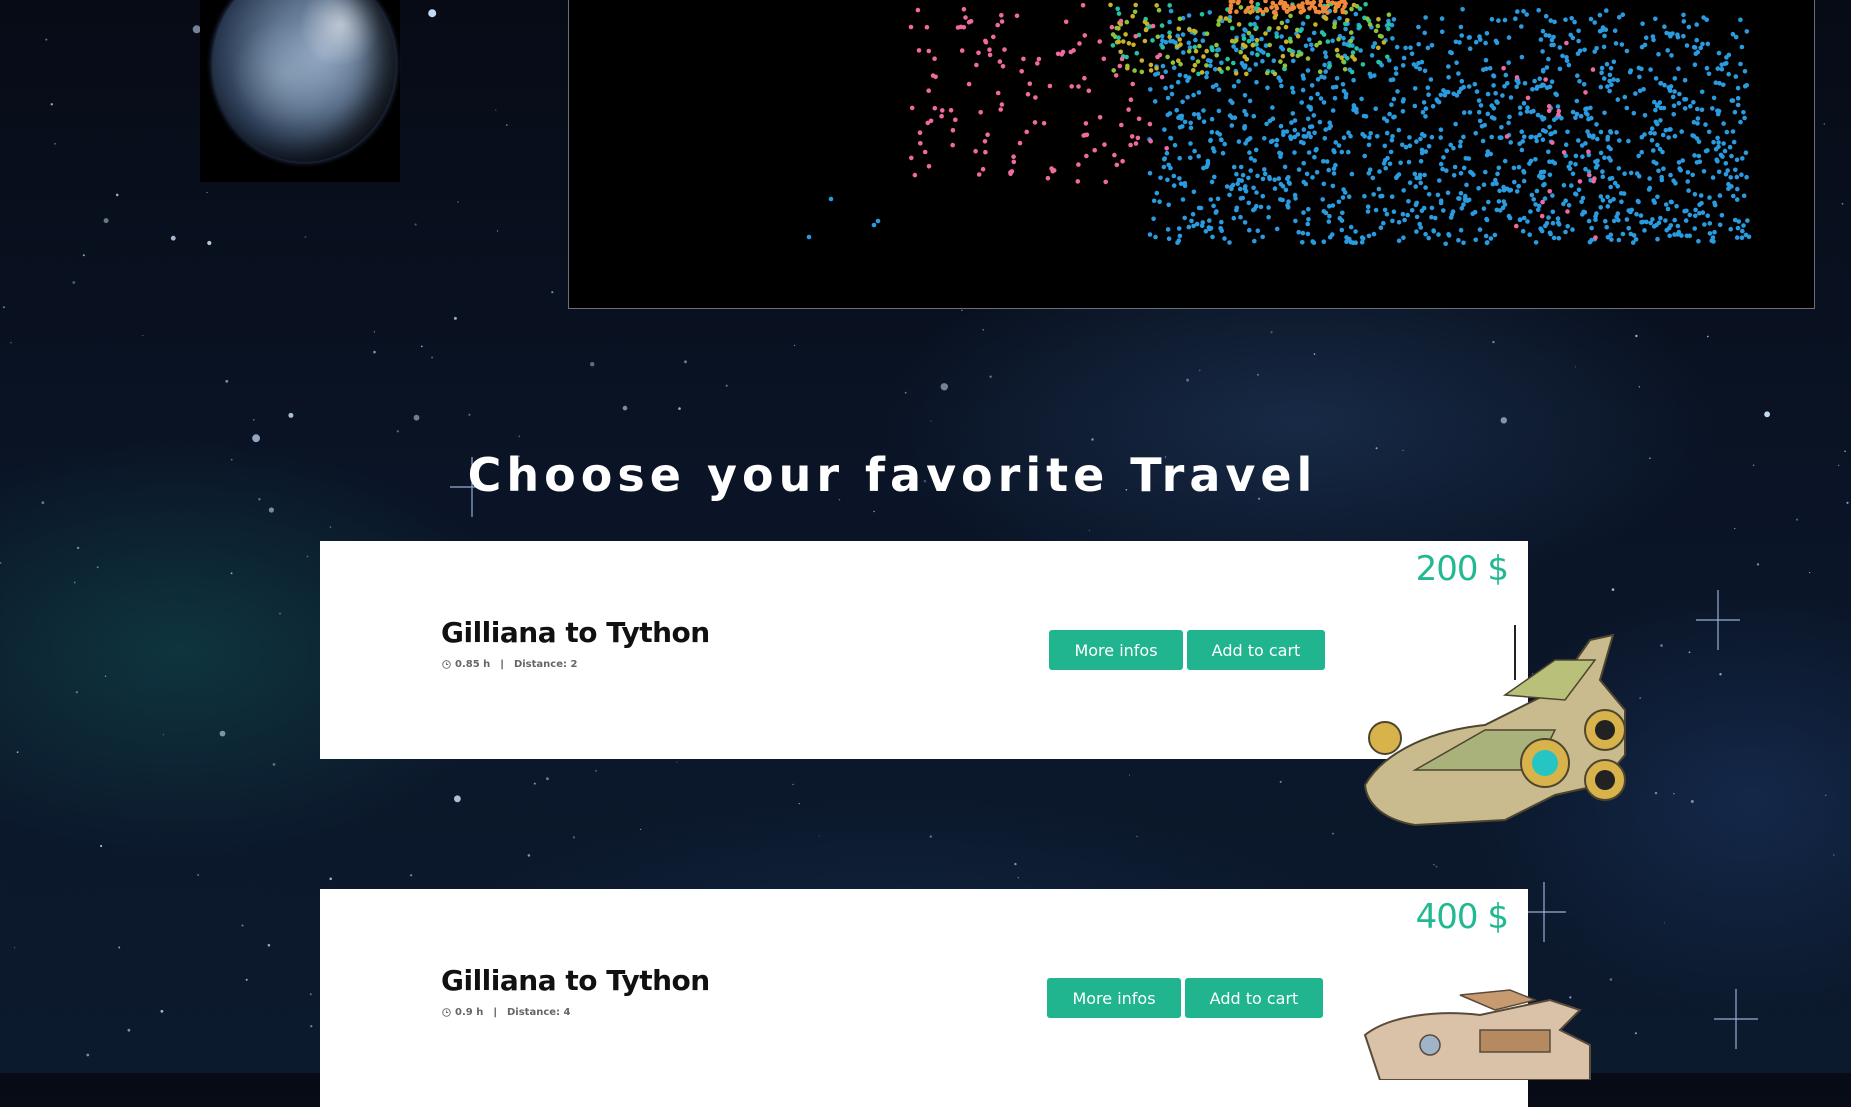 This screenshot has height=1107, width=1851. Describe the element at coordinates (1279, 123) in the screenshot. I see `galaxy-scatter-plot` at that location.